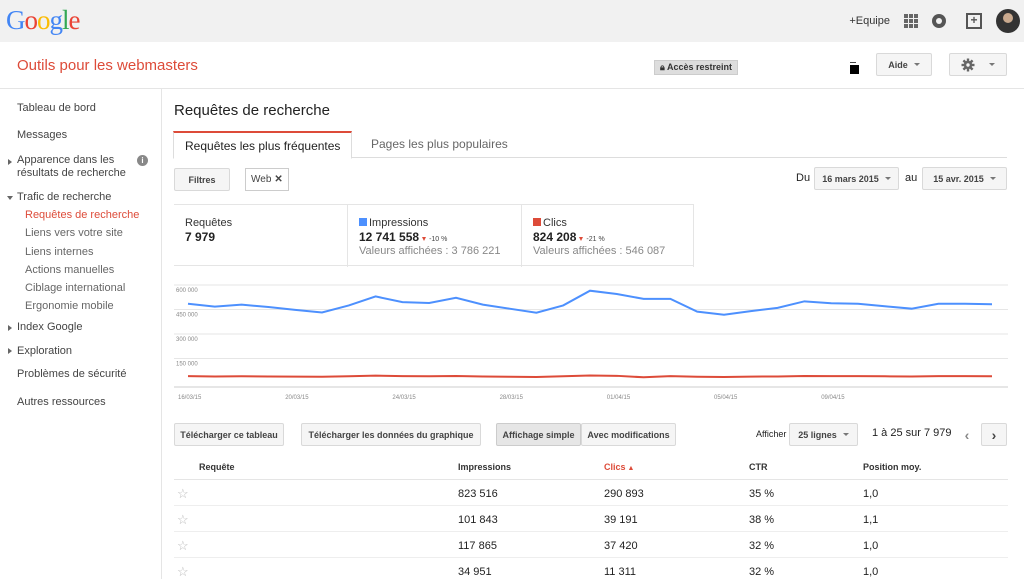 The height and width of the screenshot is (584, 1024). What do you see at coordinates (69, 306) in the screenshot?
I see `sidebar-item-mobile: Ergonomie mobile` at bounding box center [69, 306].